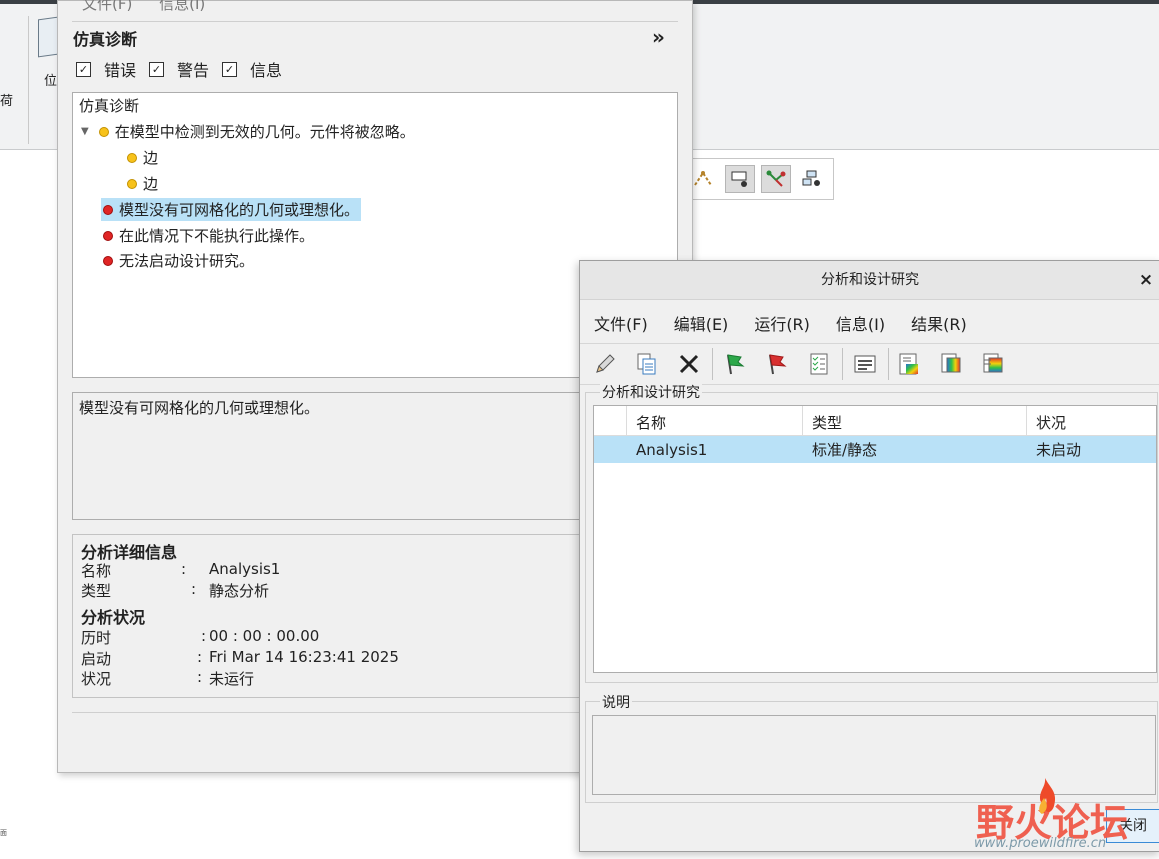 This screenshot has height=859, width=1159. Describe the element at coordinates (865, 364) in the screenshot. I see `review-icon` at that location.